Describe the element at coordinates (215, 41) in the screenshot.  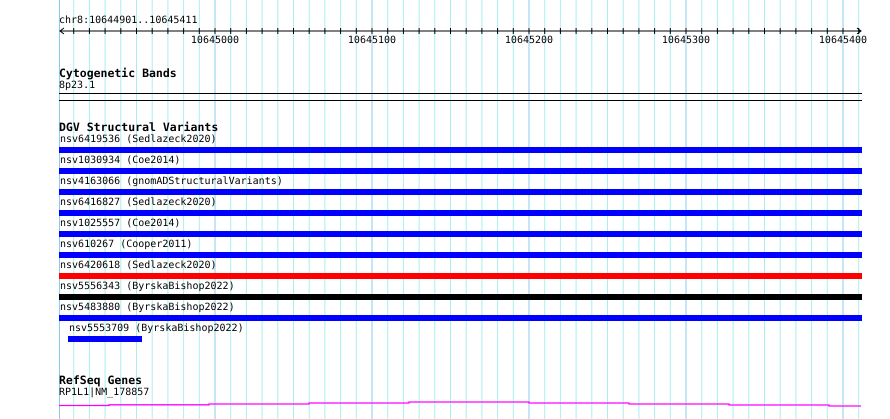
I see `ruler-label: 10645000` at that location.